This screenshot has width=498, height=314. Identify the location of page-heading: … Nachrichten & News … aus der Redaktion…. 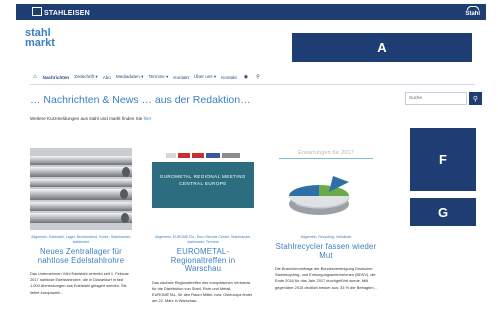
(140, 100).